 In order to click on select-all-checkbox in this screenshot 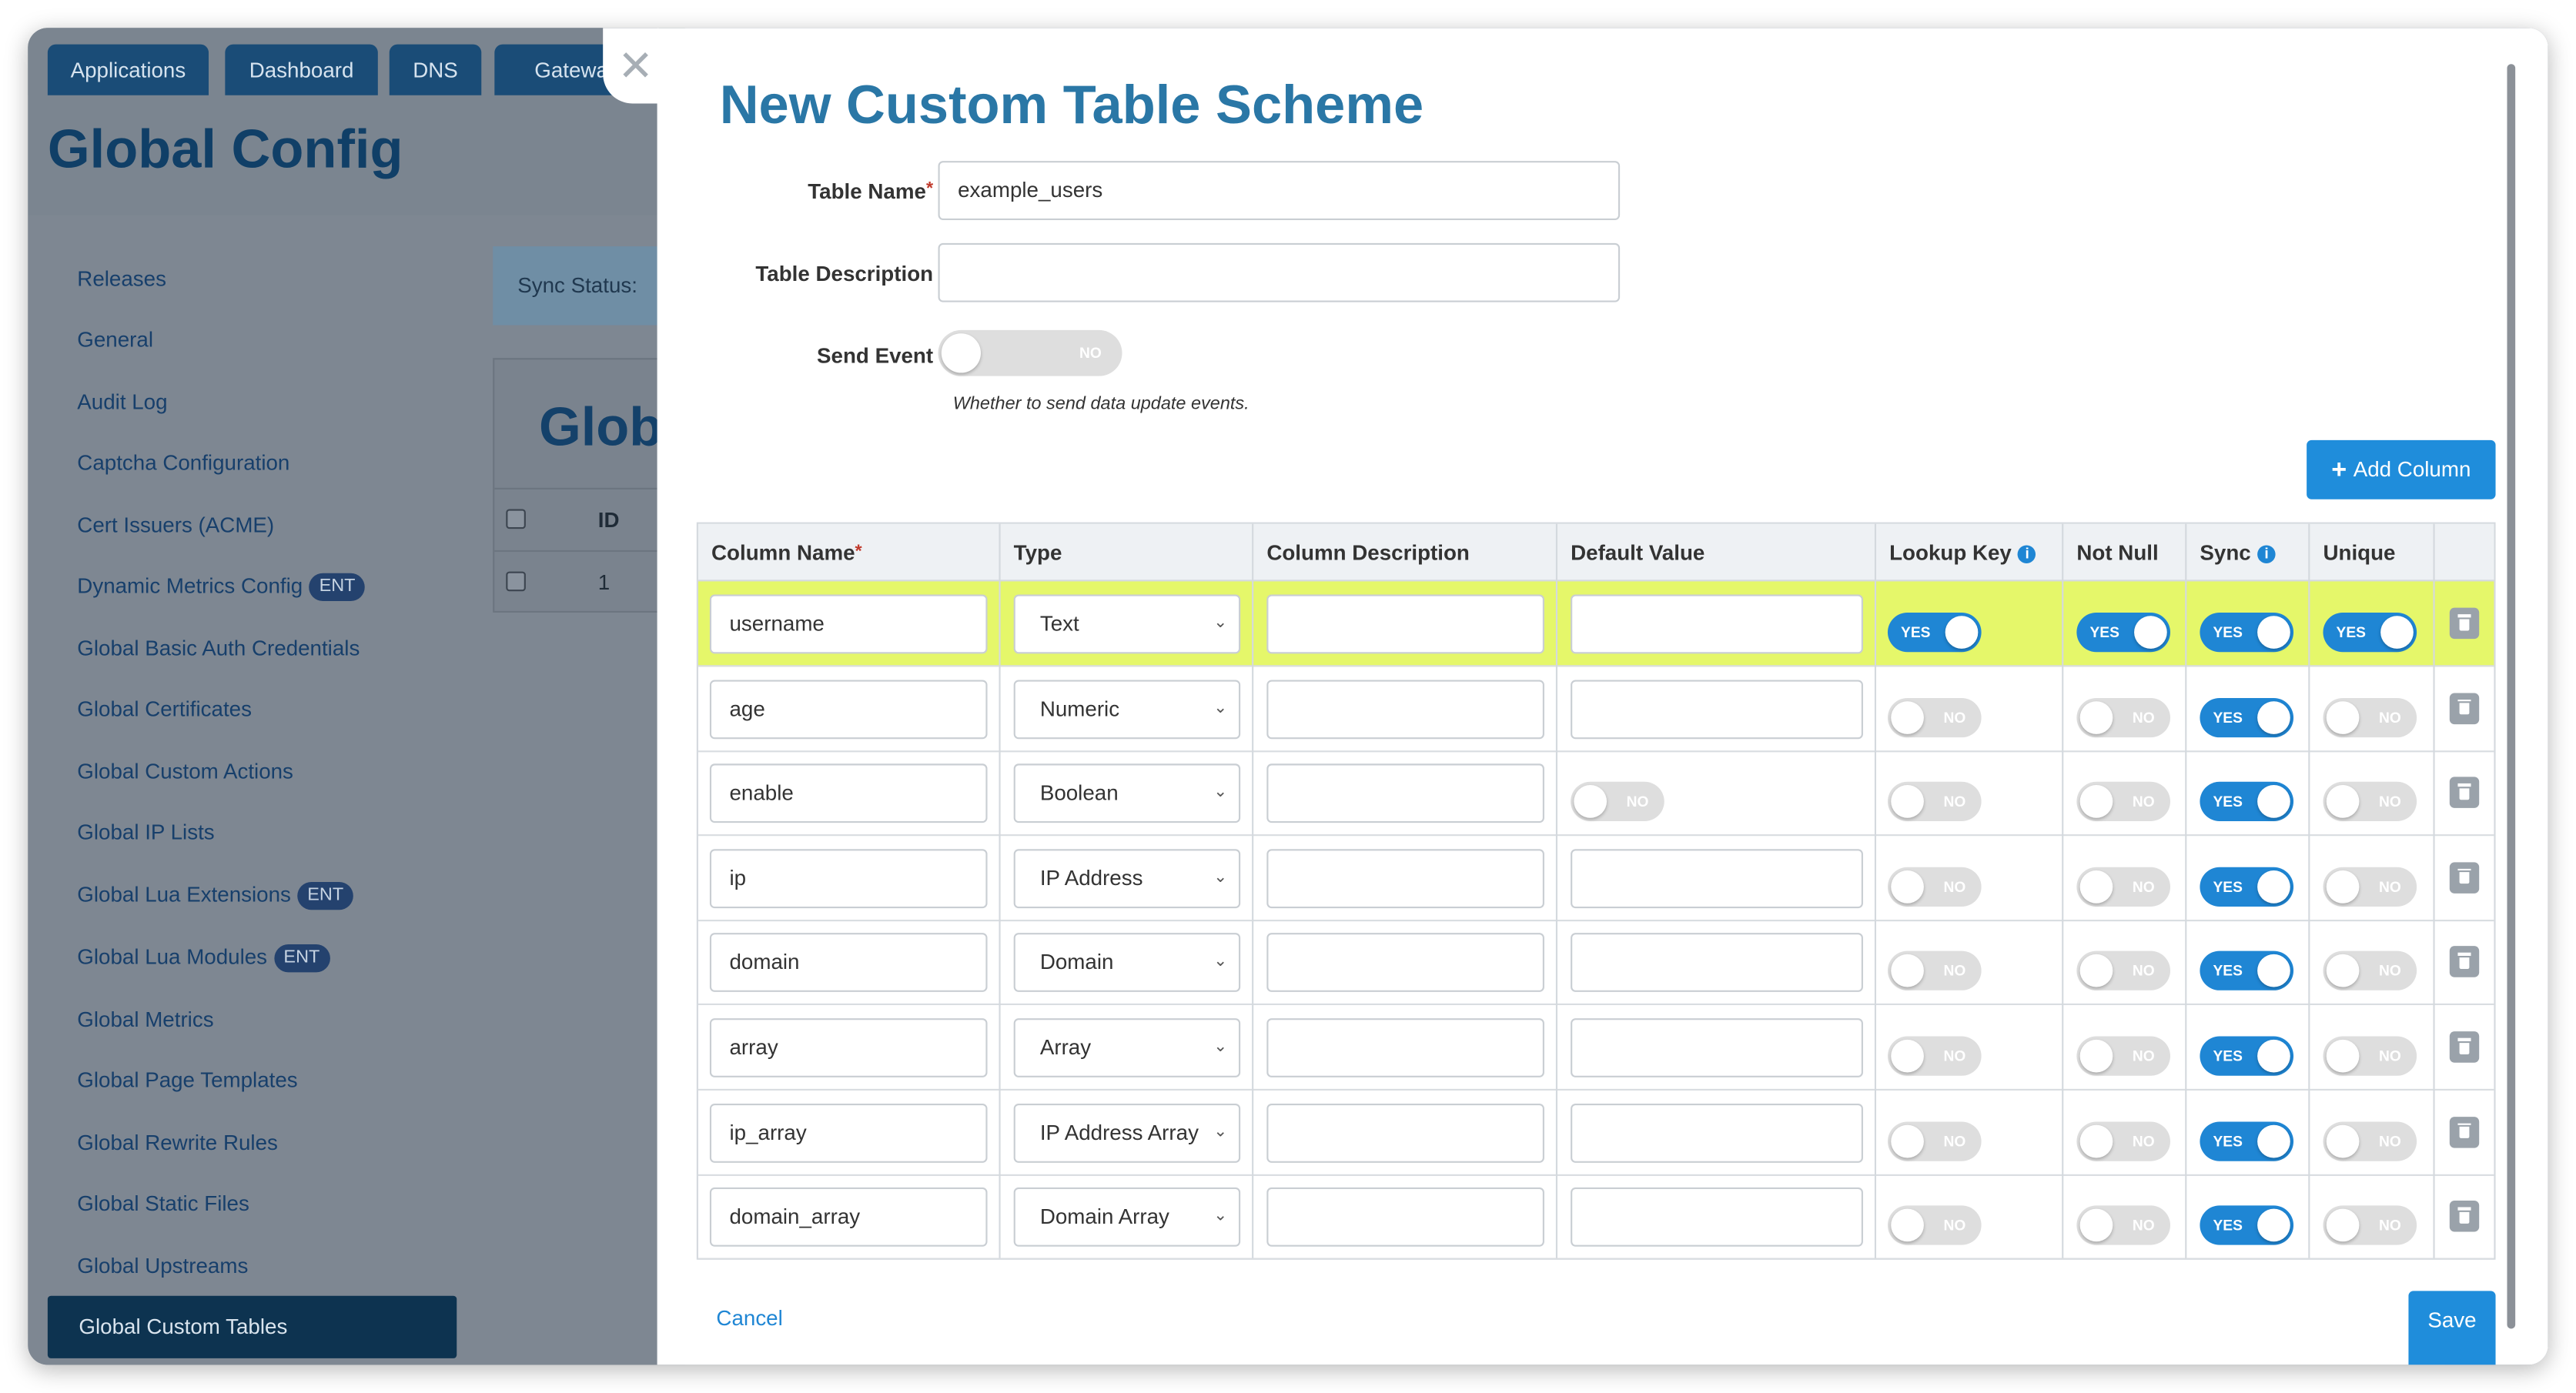, I will do `click(516, 519)`.